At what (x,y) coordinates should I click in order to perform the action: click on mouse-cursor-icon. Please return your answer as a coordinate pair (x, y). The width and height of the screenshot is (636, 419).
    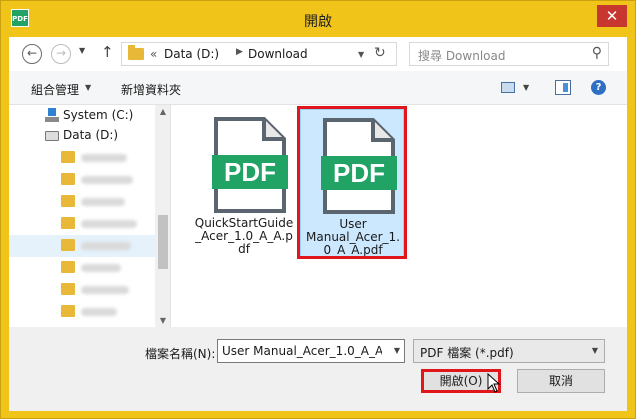
    Looking at the image, I should click on (494, 383).